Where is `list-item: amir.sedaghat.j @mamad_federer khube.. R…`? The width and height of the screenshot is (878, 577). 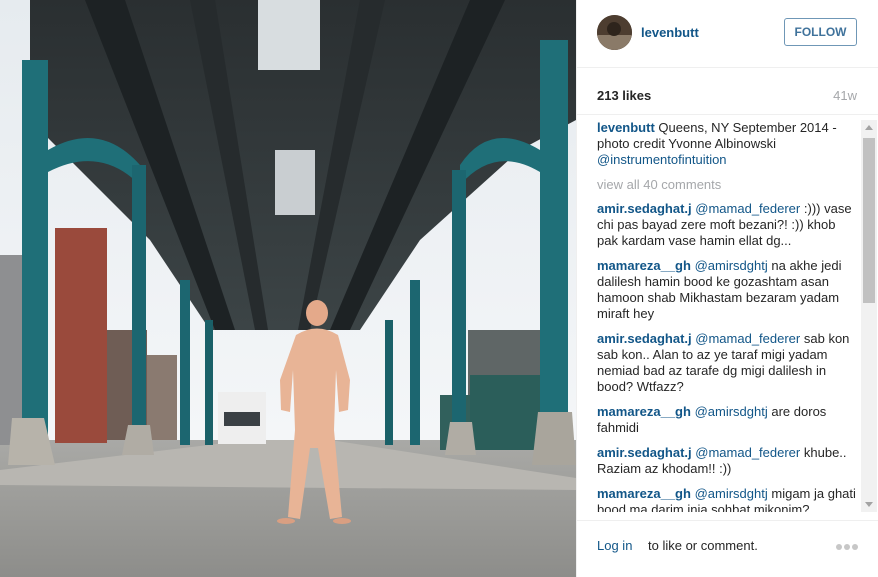
list-item: amir.sedaghat.j @mamad_federer khube.. R… is located at coordinates (728, 461).